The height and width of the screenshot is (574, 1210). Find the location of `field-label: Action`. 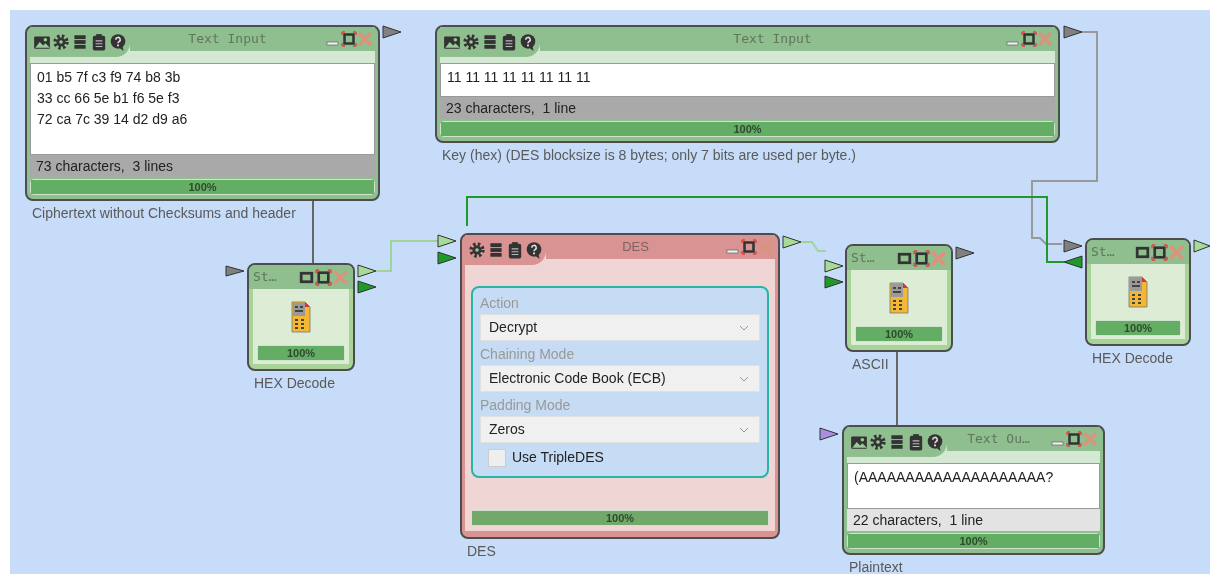

field-label: Action is located at coordinates (500, 303).